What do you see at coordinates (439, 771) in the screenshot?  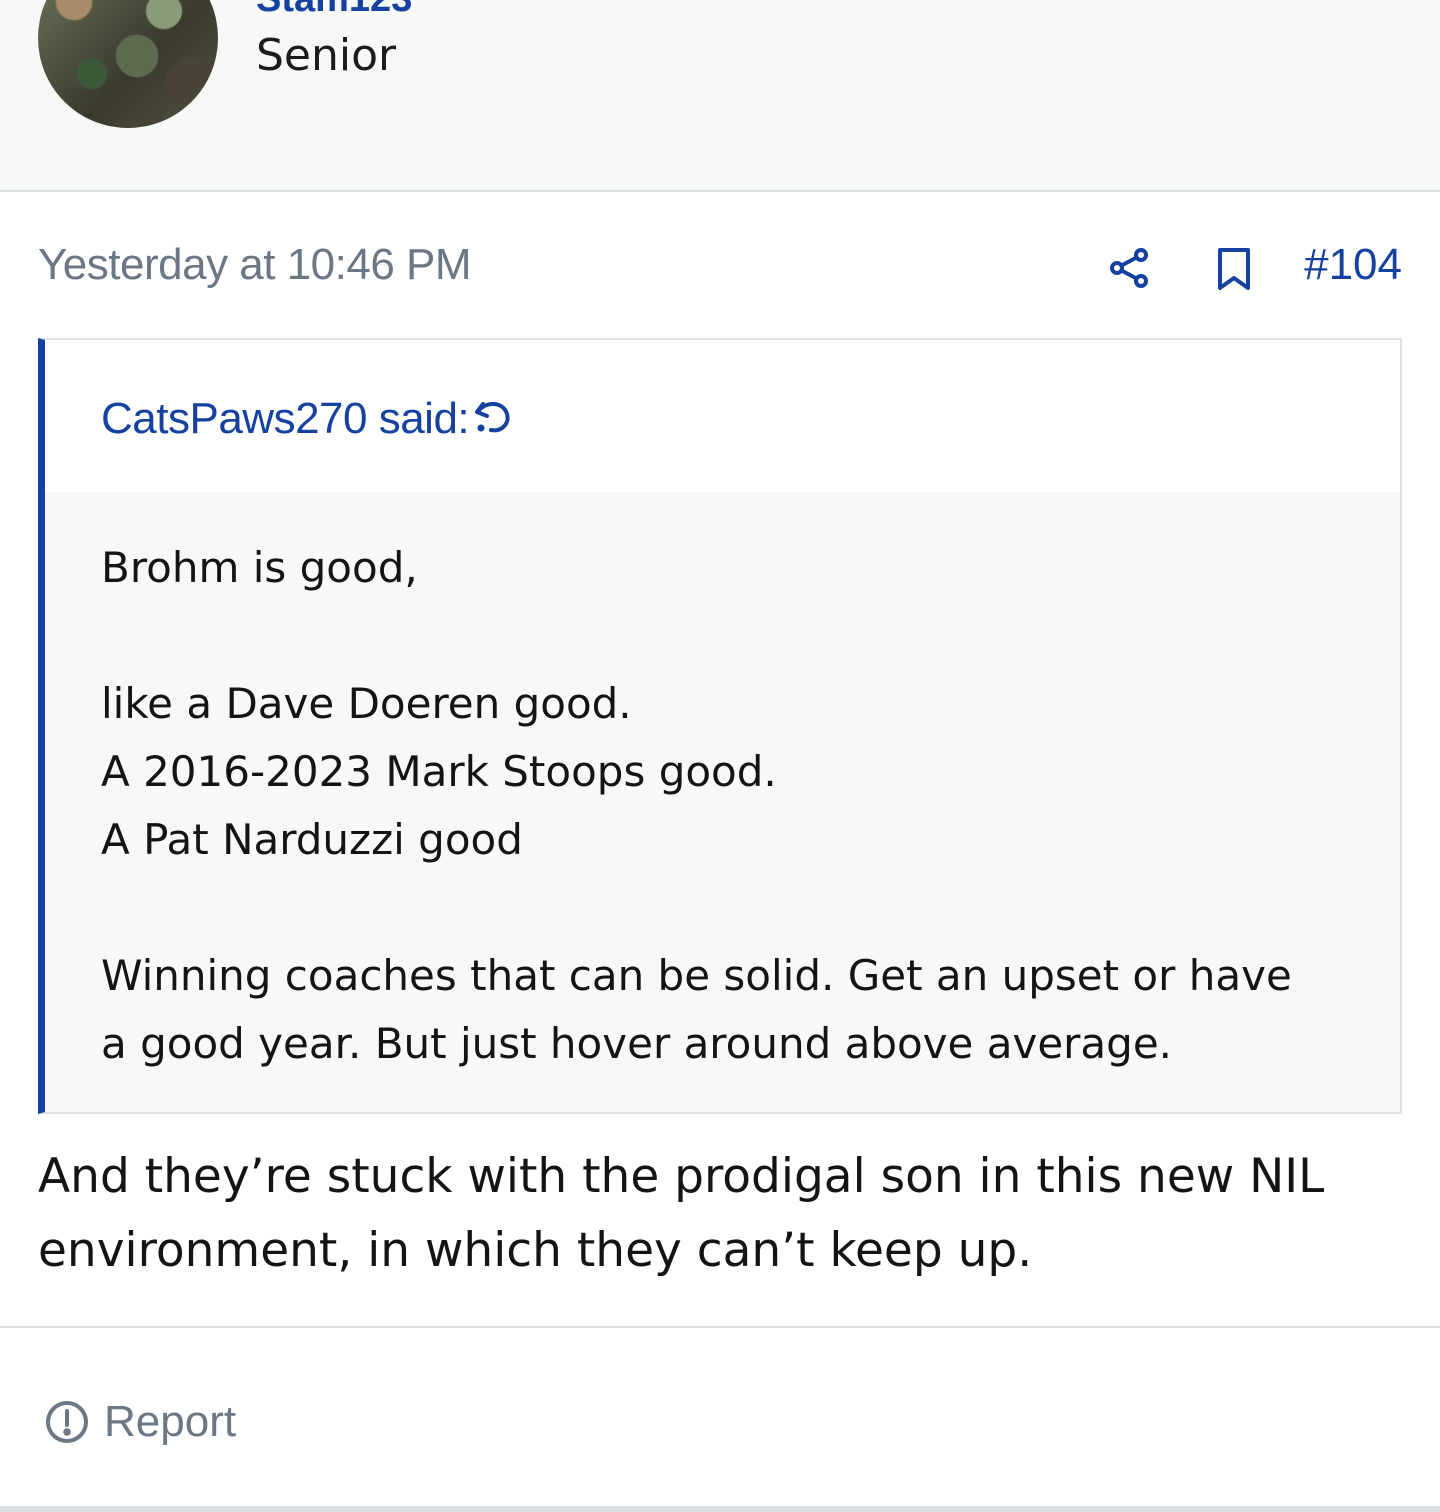 I see `quote-line: A 2016-2023 Mark Stoops good.` at bounding box center [439, 771].